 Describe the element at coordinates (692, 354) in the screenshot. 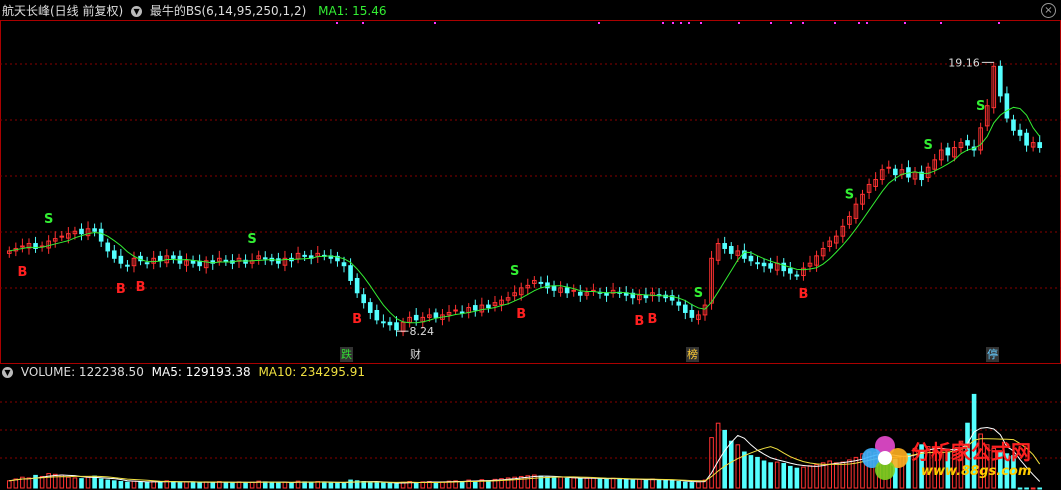

I see `event-marker-bang: 榜` at that location.